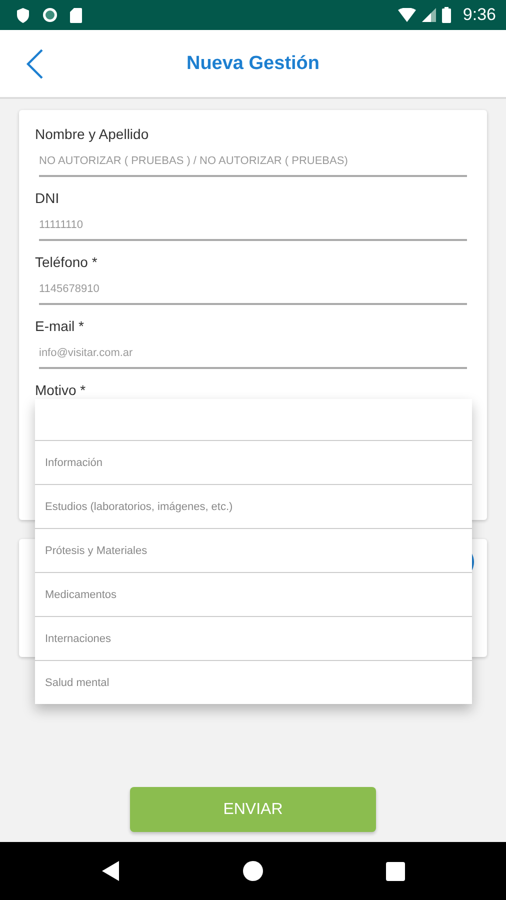  What do you see at coordinates (253, 809) in the screenshot?
I see `submit-button: ENVIAR` at bounding box center [253, 809].